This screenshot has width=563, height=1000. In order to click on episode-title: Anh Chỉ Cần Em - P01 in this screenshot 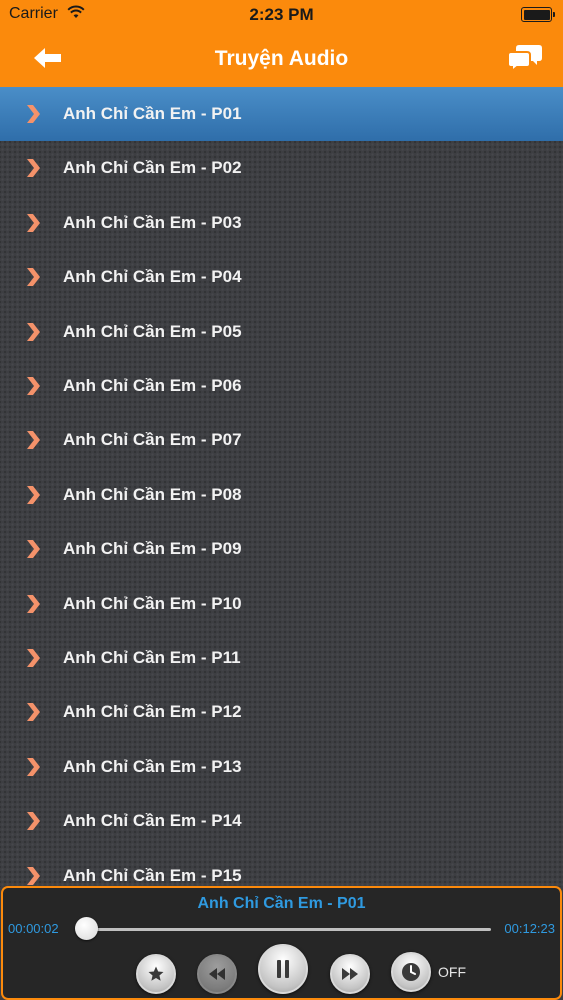, I will do `click(152, 113)`.